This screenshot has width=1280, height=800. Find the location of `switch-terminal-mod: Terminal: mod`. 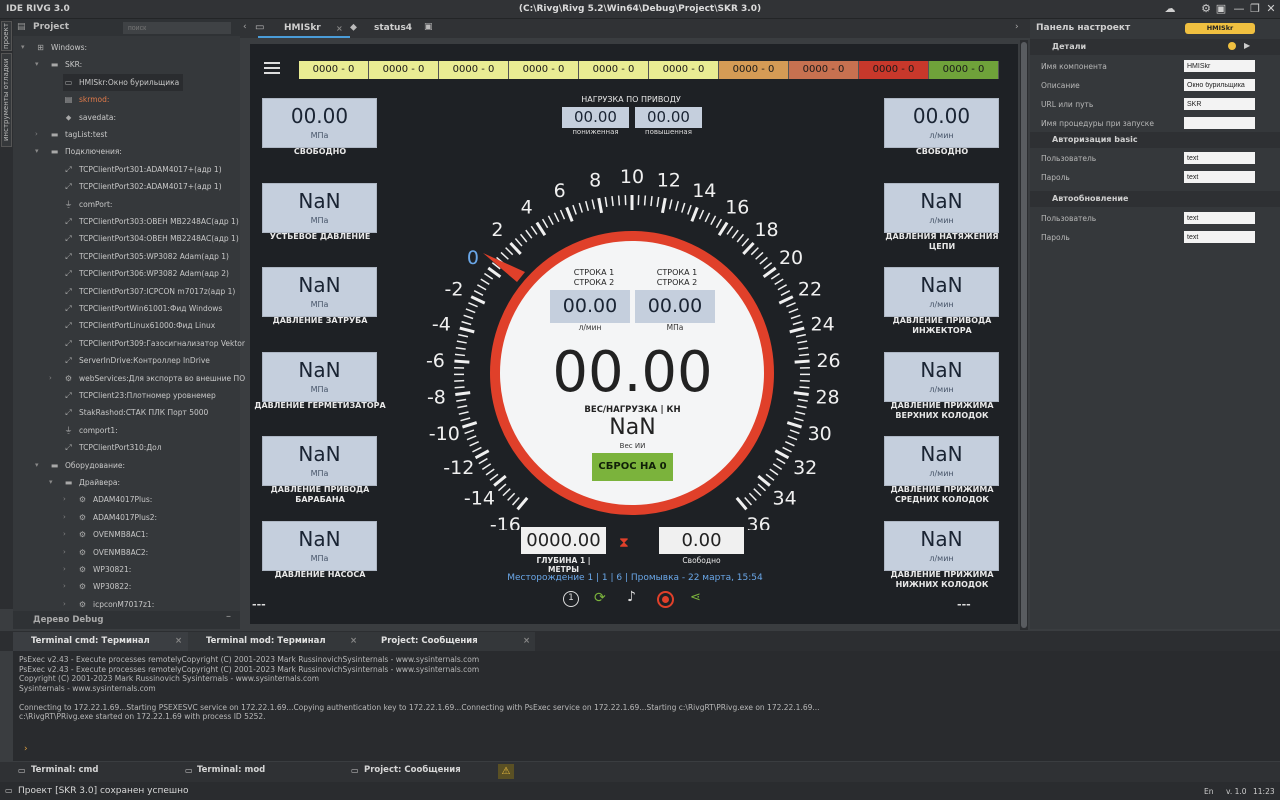

switch-terminal-mod: Terminal: mod is located at coordinates (231, 770).